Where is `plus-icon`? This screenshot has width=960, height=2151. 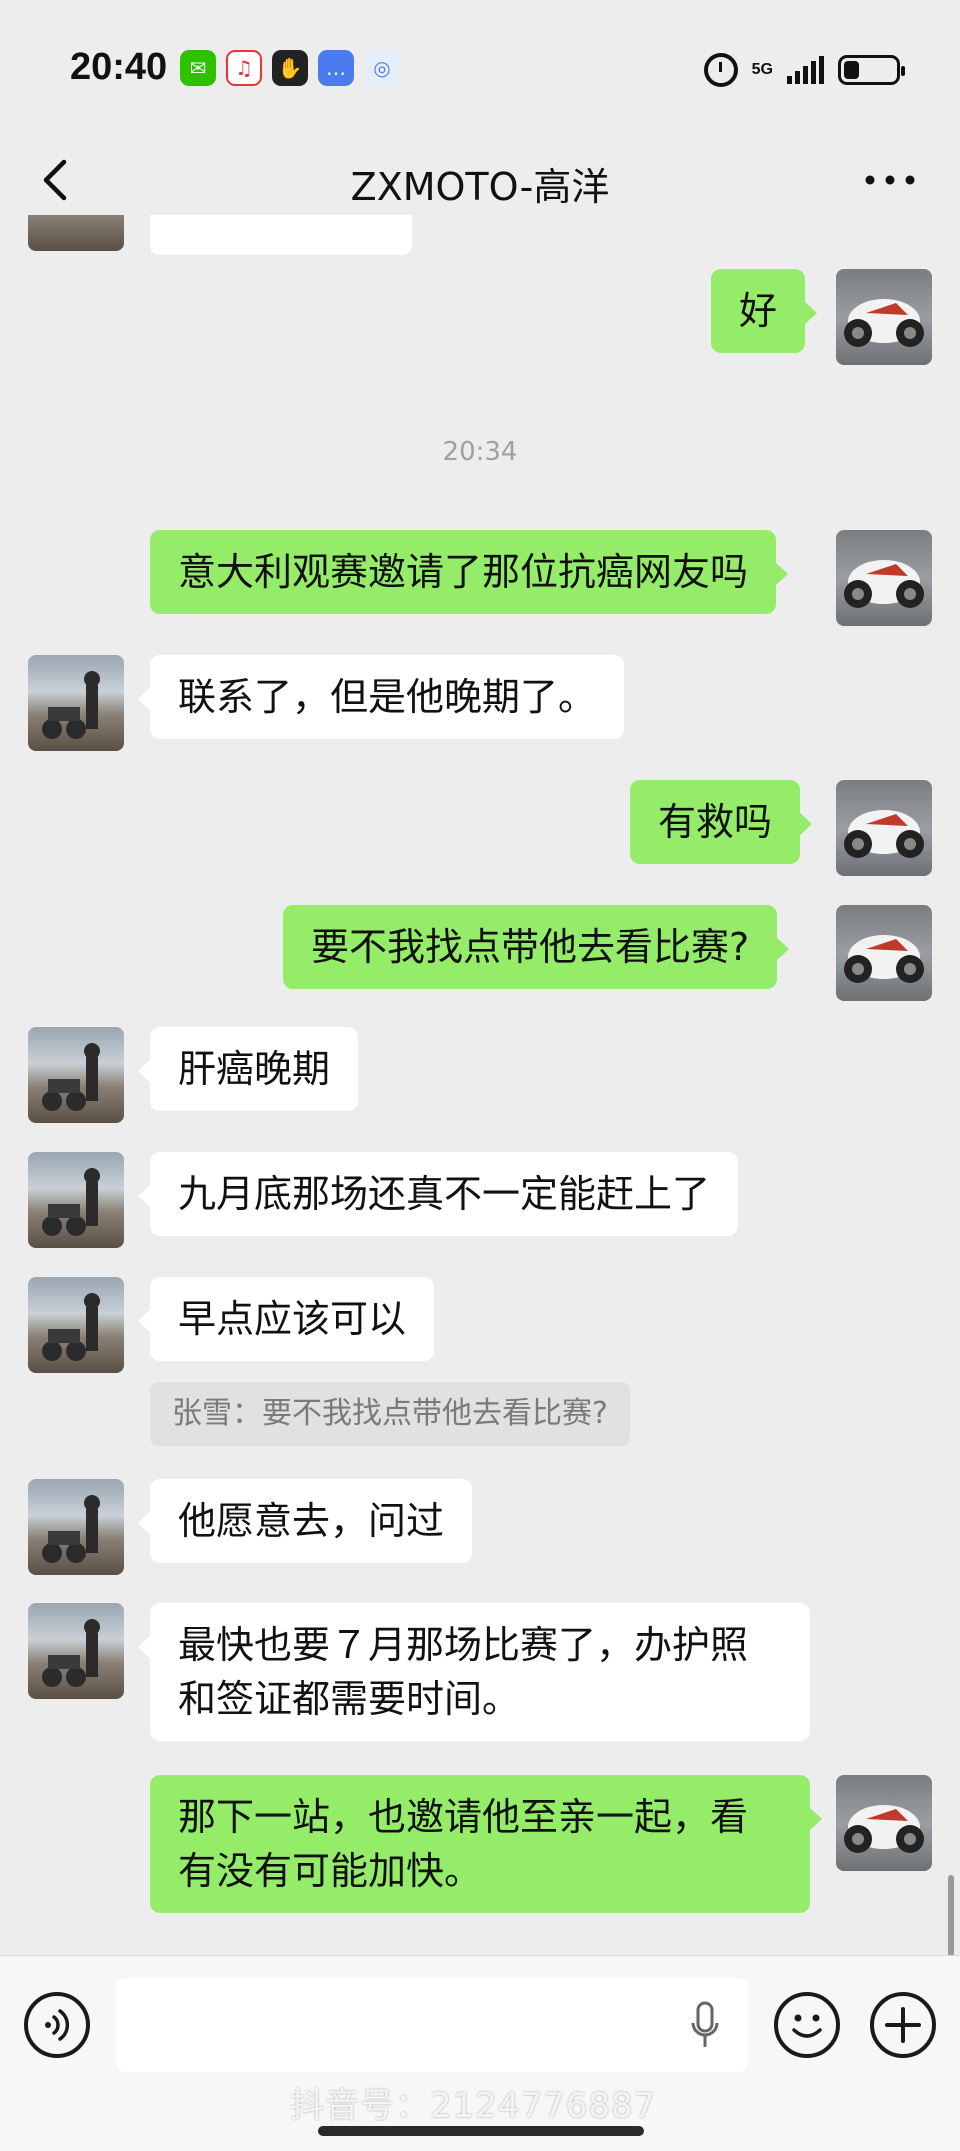
plus-icon is located at coordinates (903, 2025).